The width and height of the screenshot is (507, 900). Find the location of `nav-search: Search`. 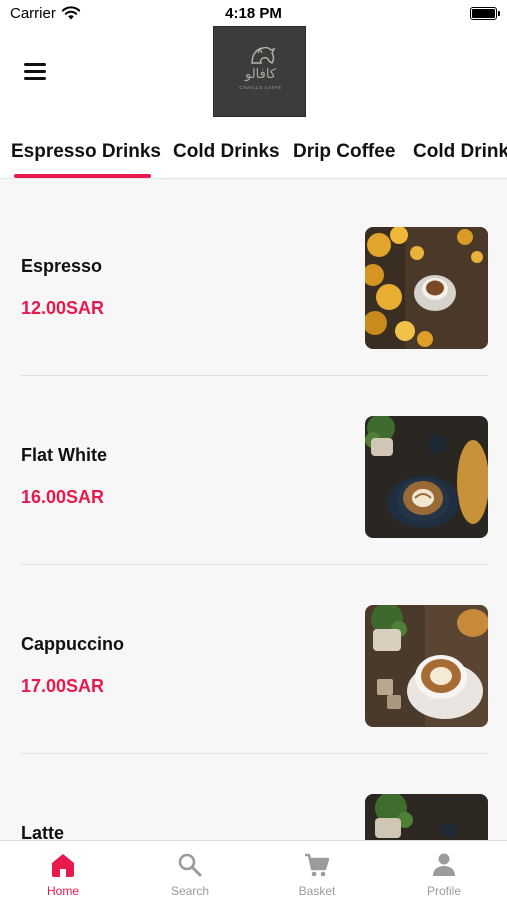

nav-search: Search is located at coordinates (190, 870).